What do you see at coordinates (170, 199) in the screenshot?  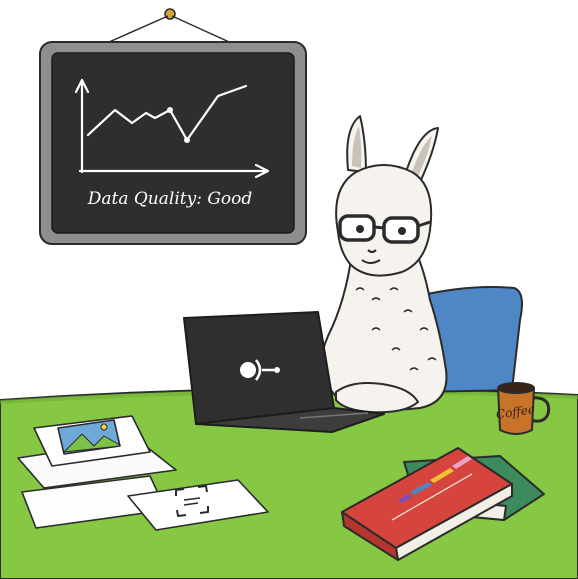 I see `board-caption: Data Quality: Good` at bounding box center [170, 199].